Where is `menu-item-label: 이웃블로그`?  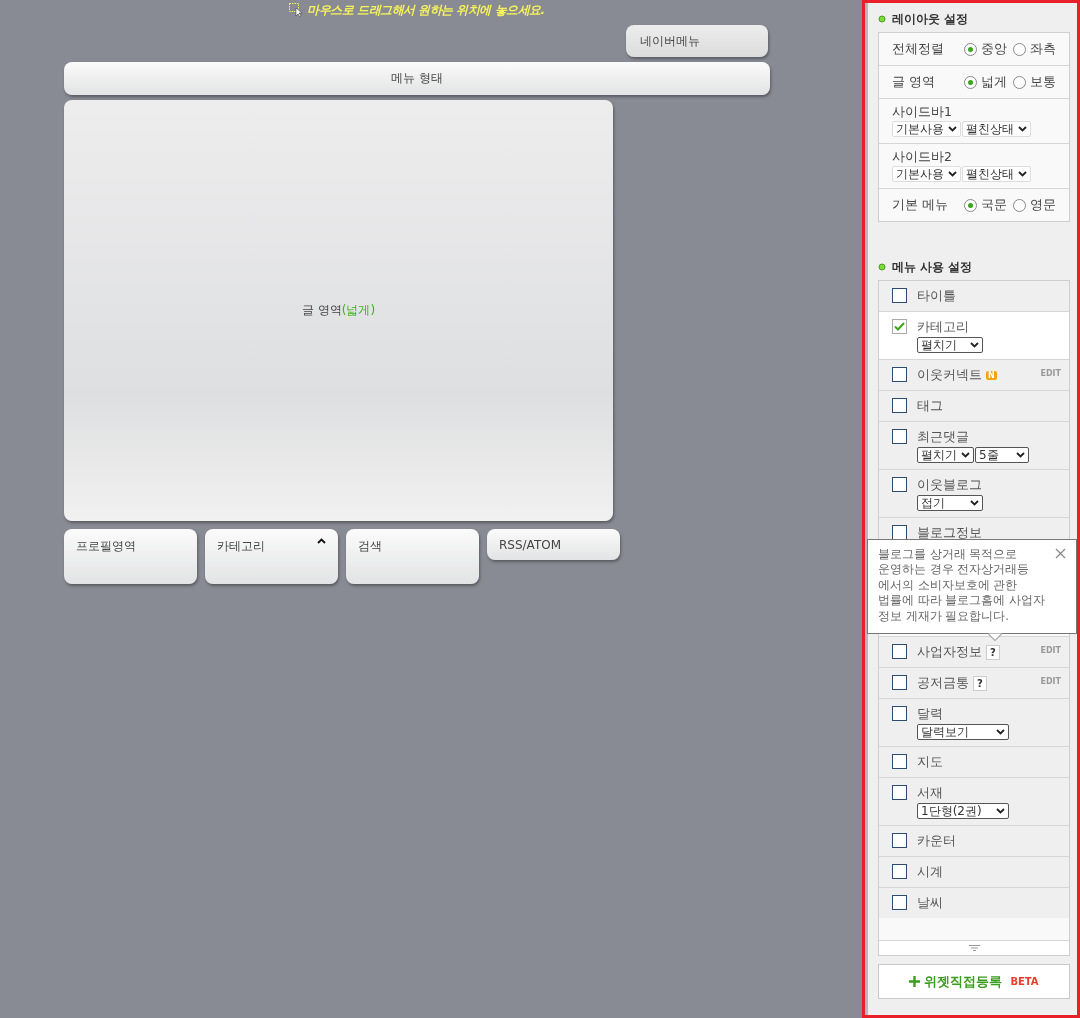 menu-item-label: 이웃블로그 is located at coordinates (949, 485).